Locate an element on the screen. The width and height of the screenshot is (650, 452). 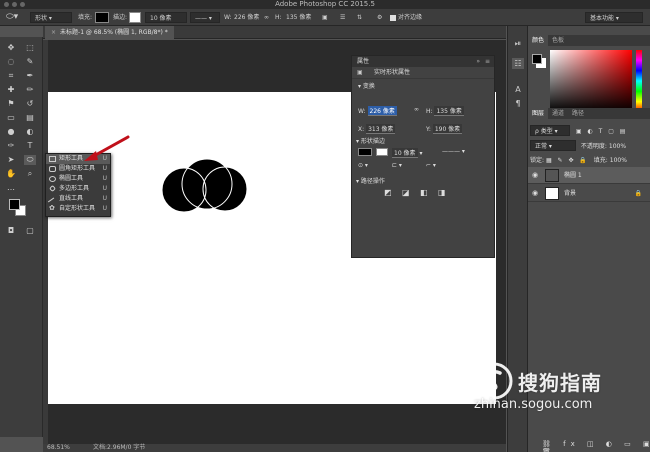
props-x-field: 313 像素 is located at coordinates (381, 129).